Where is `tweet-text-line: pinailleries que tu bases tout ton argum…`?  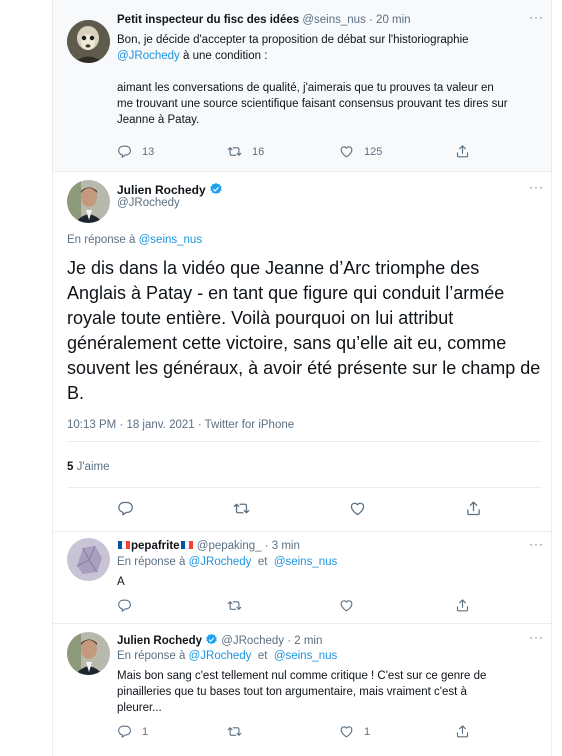 tweet-text-line: pinailleries que tu bases tout ton argum… is located at coordinates (292, 692).